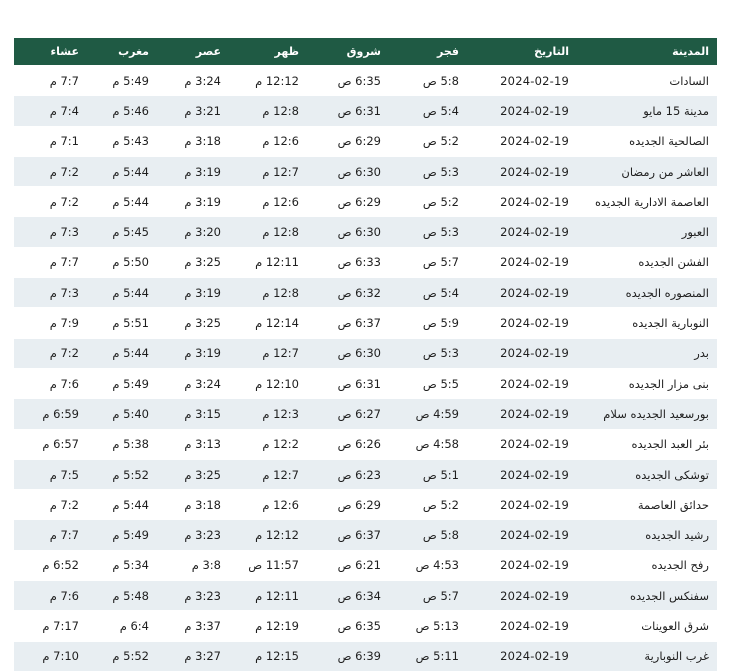  Describe the element at coordinates (647, 323) in the screenshot. I see `cell-city: النوبارية الجديده` at that location.